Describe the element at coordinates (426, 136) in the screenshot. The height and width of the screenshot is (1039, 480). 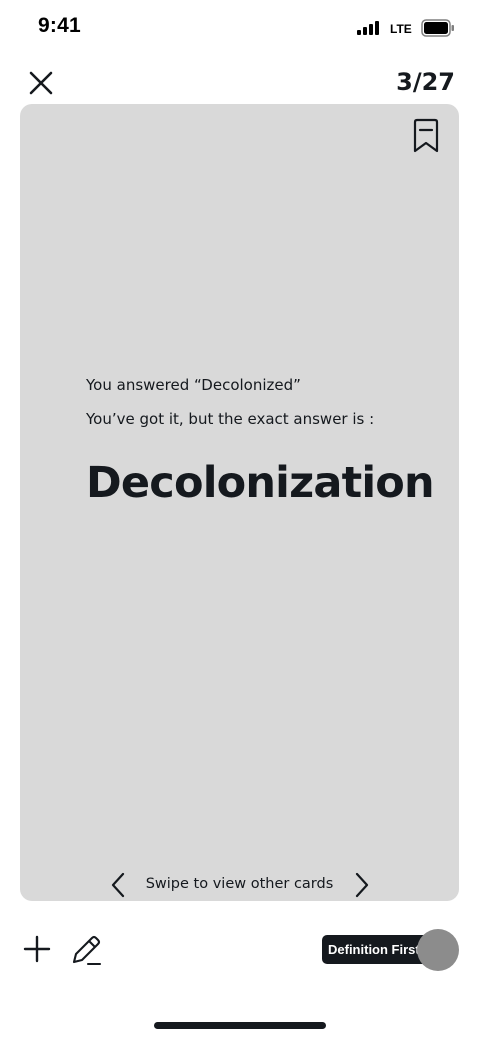
I see `bookmark-icon` at that location.